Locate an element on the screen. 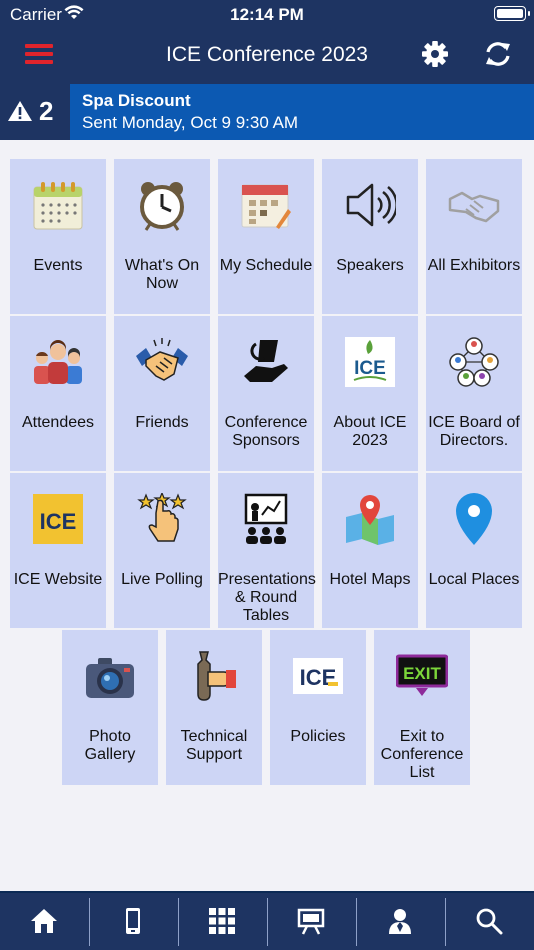 The height and width of the screenshot is (950, 534). tab-grid is located at coordinates (222, 921).